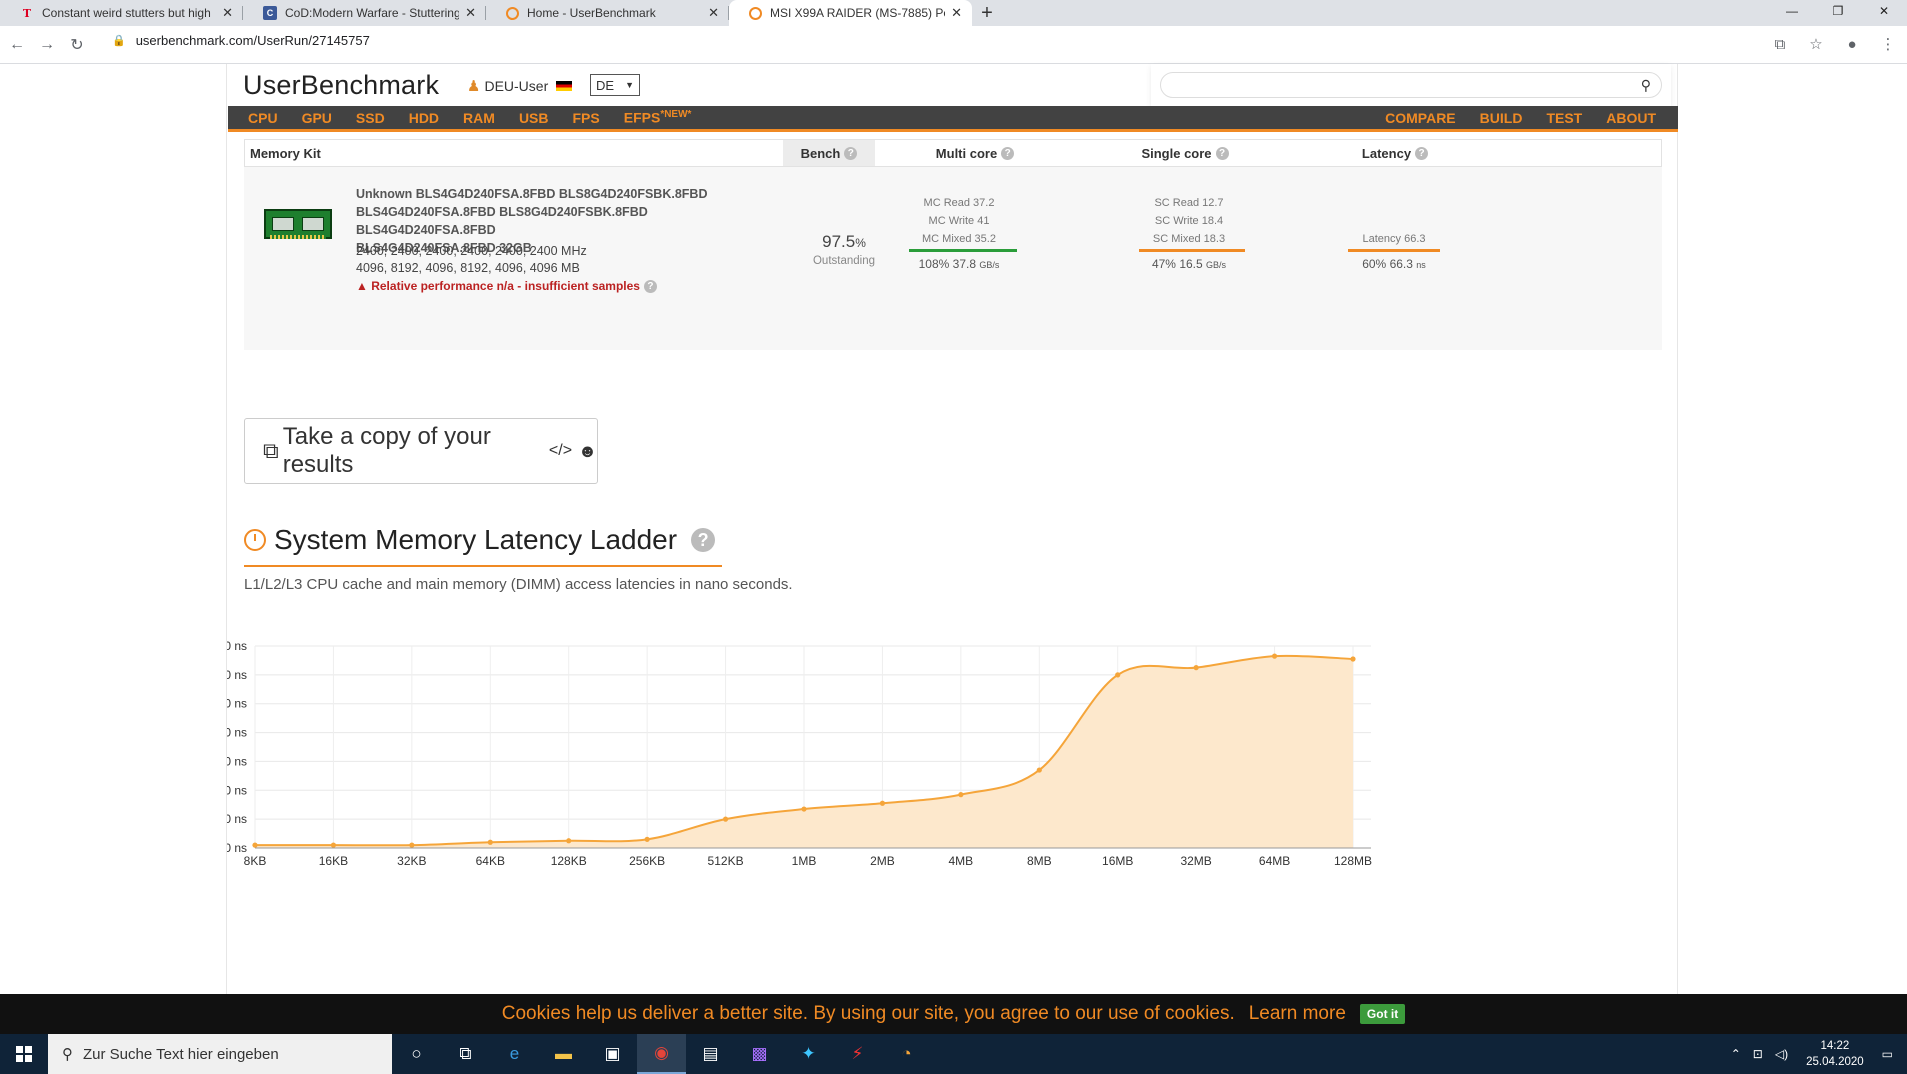  I want to click on nav-hdd: HDD, so click(424, 118).